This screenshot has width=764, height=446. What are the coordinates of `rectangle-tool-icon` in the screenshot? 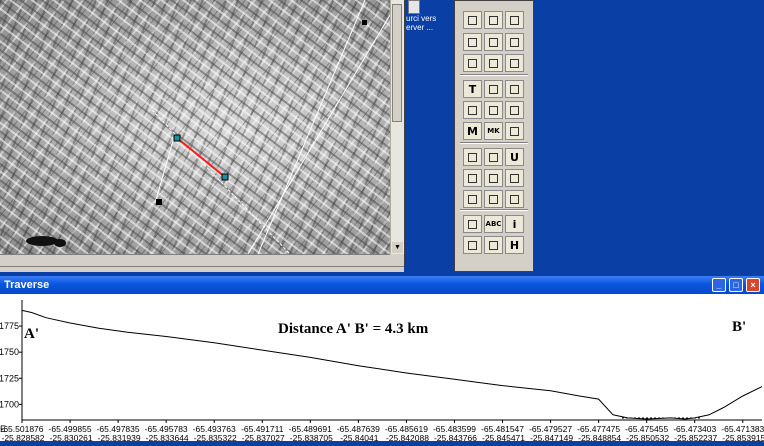 It's located at (493, 89).